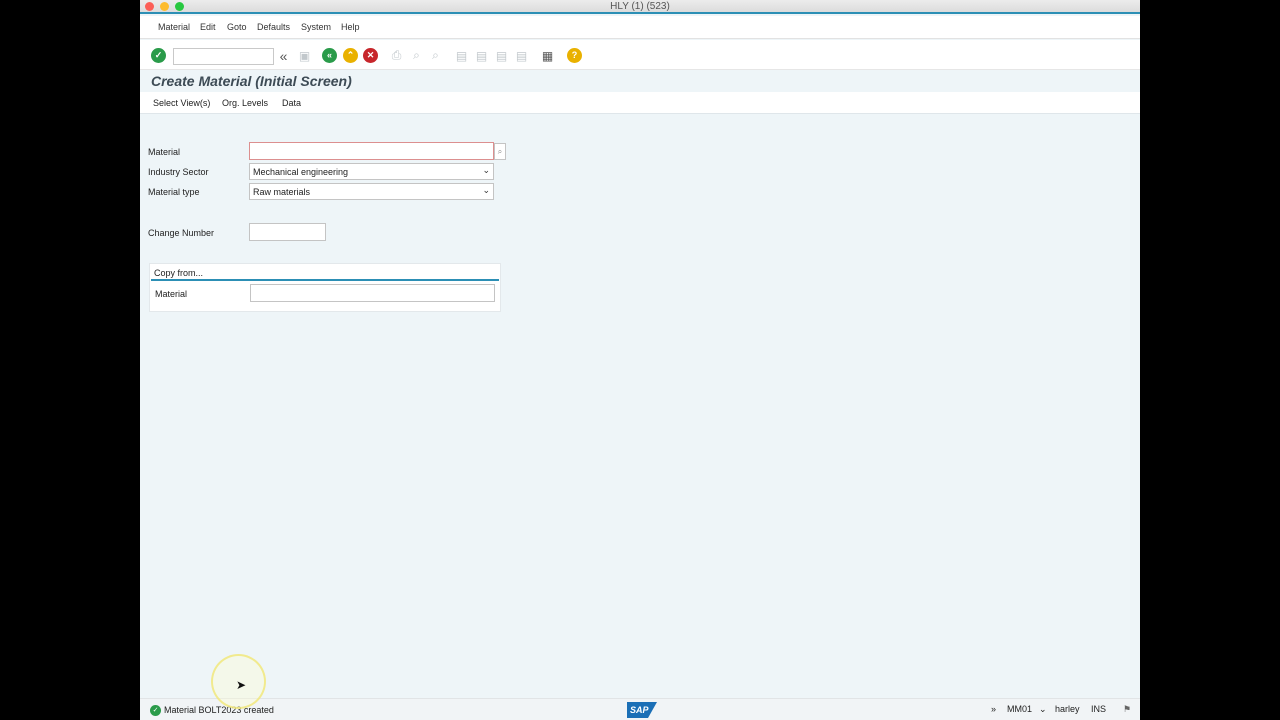 The width and height of the screenshot is (1280, 720). I want to click on question-icon: ?, so click(574, 55).